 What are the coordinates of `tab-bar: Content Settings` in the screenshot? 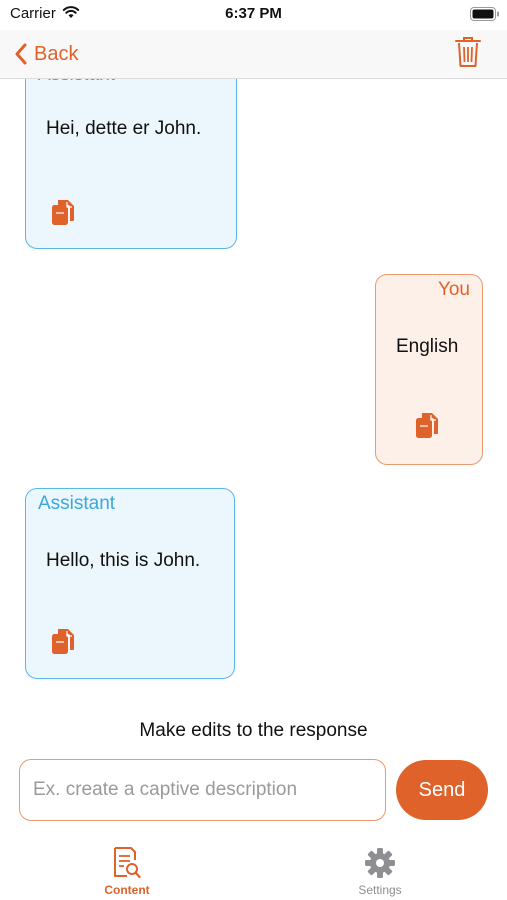 It's located at (253, 869).